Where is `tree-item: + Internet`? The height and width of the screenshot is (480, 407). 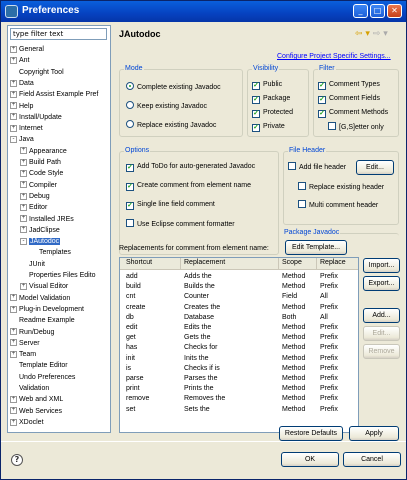 tree-item: + Internet is located at coordinates (26, 128).